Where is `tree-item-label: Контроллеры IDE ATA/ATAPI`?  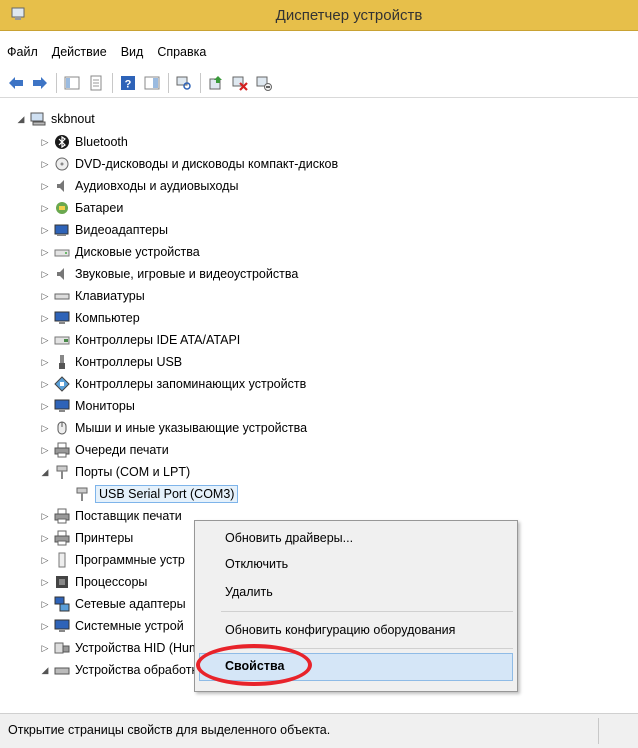 tree-item-label: Контроллеры IDE ATA/ATAPI is located at coordinates (158, 340).